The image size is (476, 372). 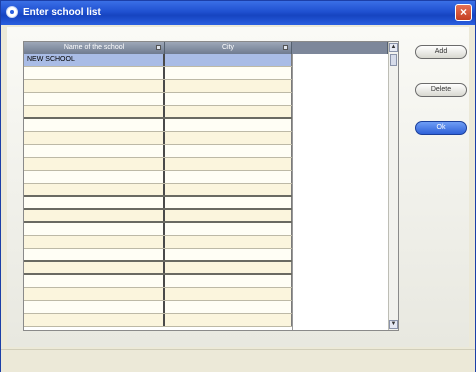 What do you see at coordinates (393, 186) in the screenshot?
I see `vertical-scrollbar: ▲ ▼` at bounding box center [393, 186].